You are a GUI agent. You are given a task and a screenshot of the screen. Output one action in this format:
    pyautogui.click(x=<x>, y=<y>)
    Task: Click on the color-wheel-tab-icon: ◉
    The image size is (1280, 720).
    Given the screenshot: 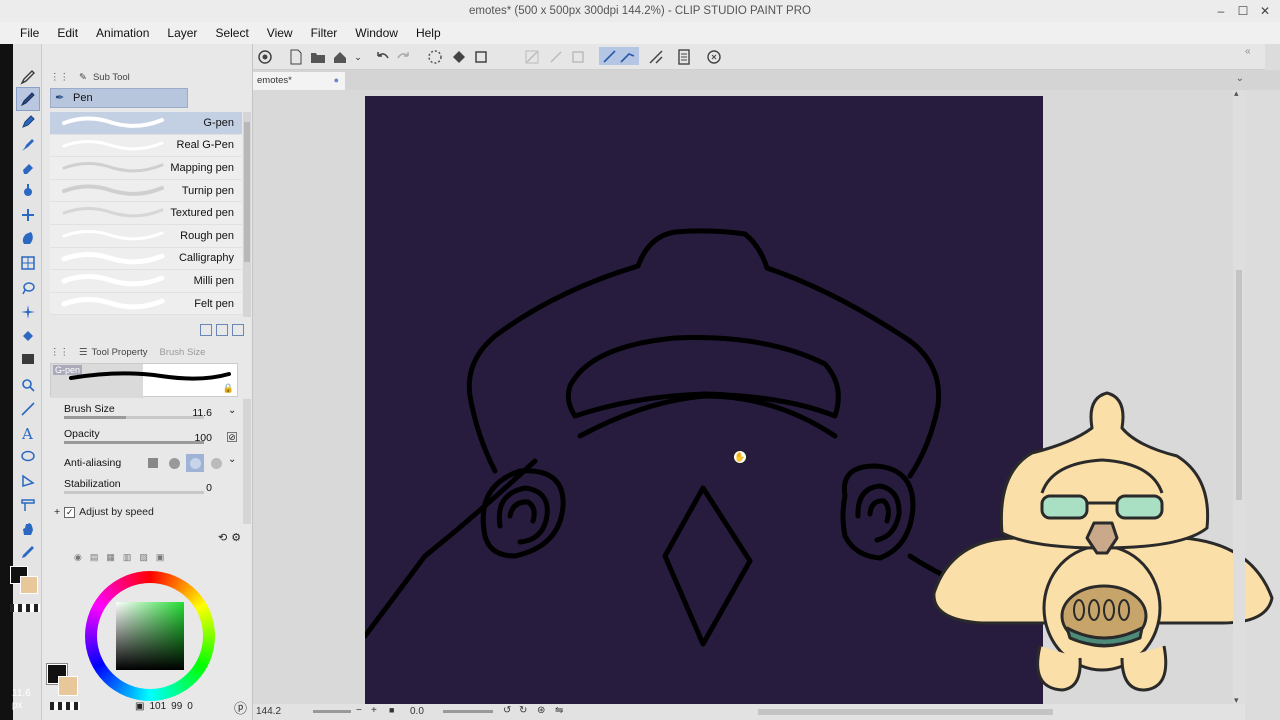 What is the action you would take?
    pyautogui.click(x=78, y=557)
    